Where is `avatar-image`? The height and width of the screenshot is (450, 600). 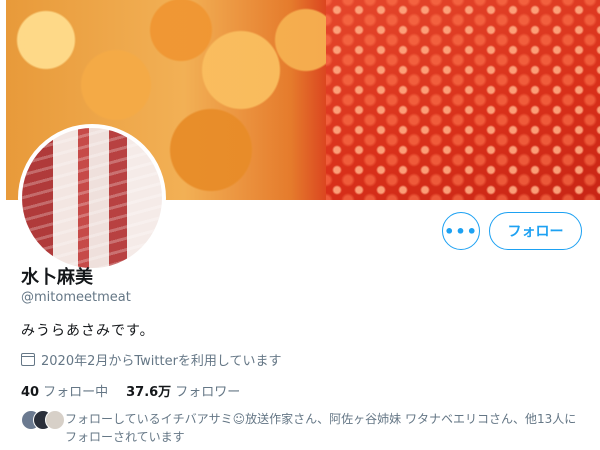 avatar-image is located at coordinates (92, 198).